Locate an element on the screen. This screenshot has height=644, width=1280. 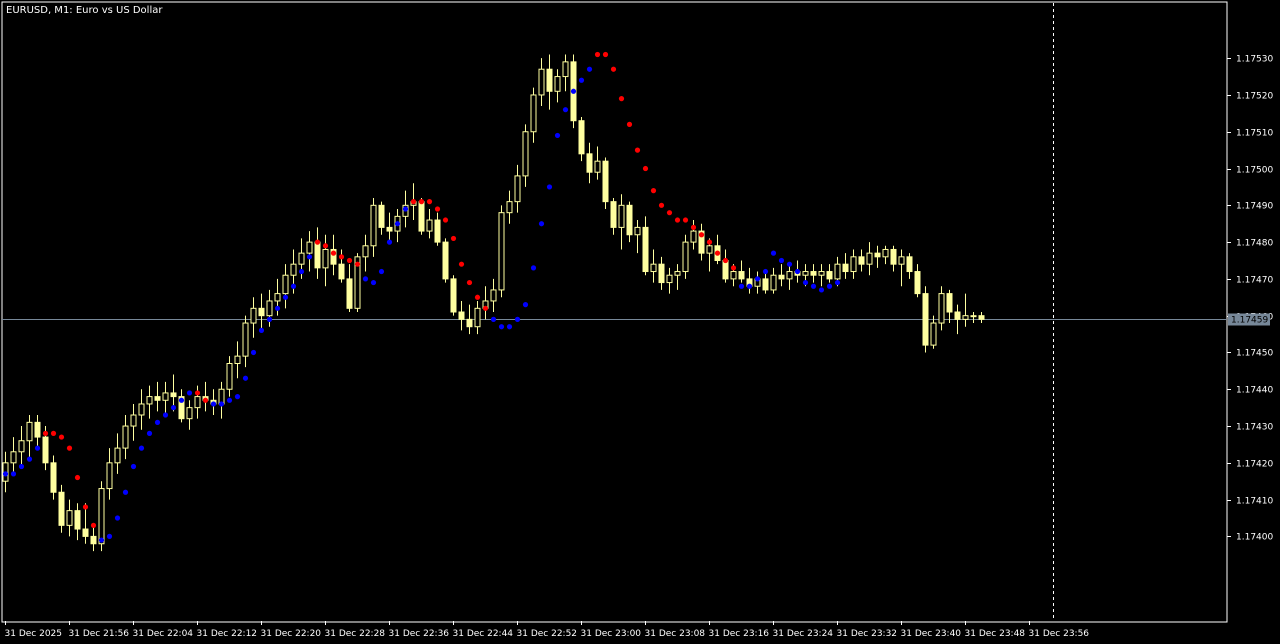
y-tick-label: 1.17500 is located at coordinates (1254, 171).